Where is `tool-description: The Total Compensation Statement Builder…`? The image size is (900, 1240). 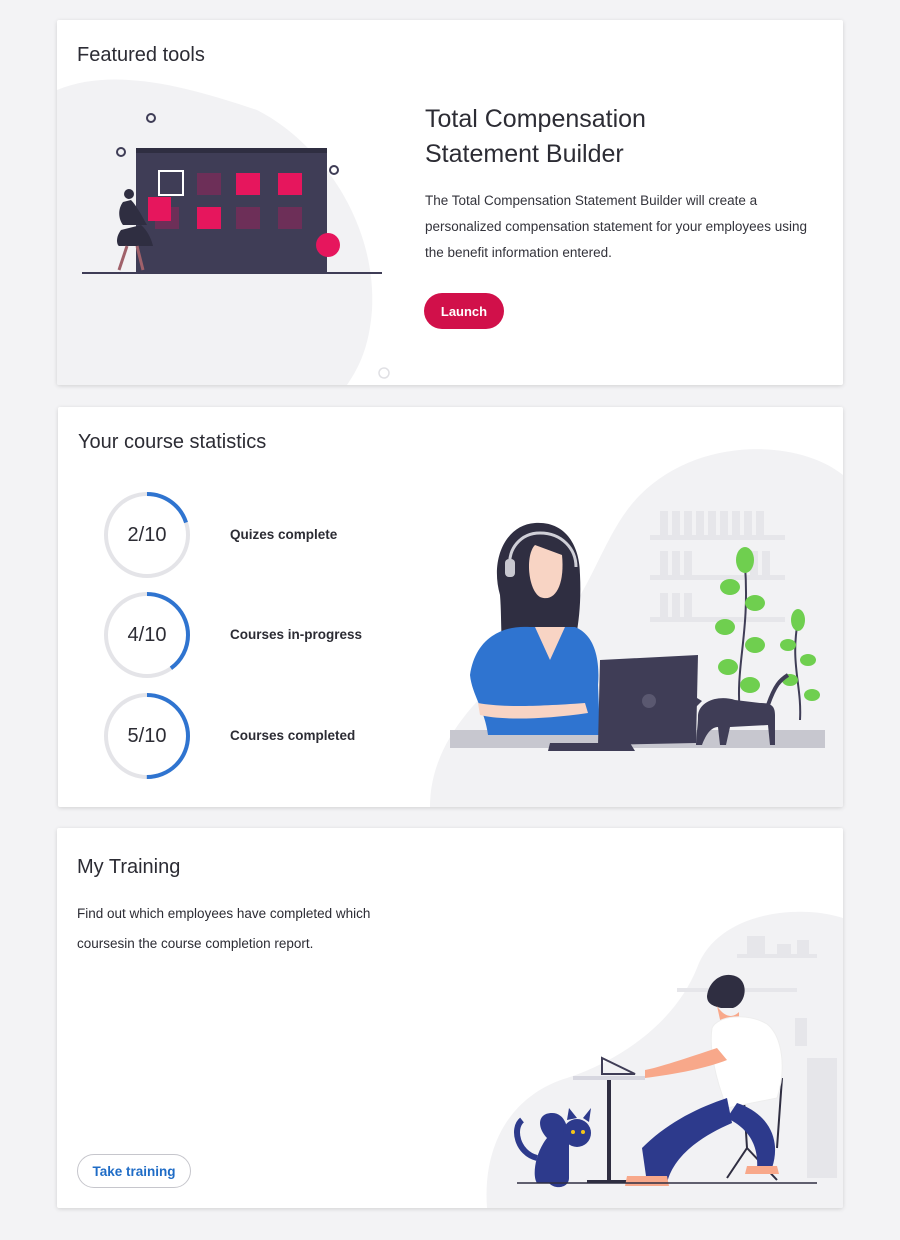
tool-description: The Total Compensation Statement Builder… is located at coordinates (616, 226).